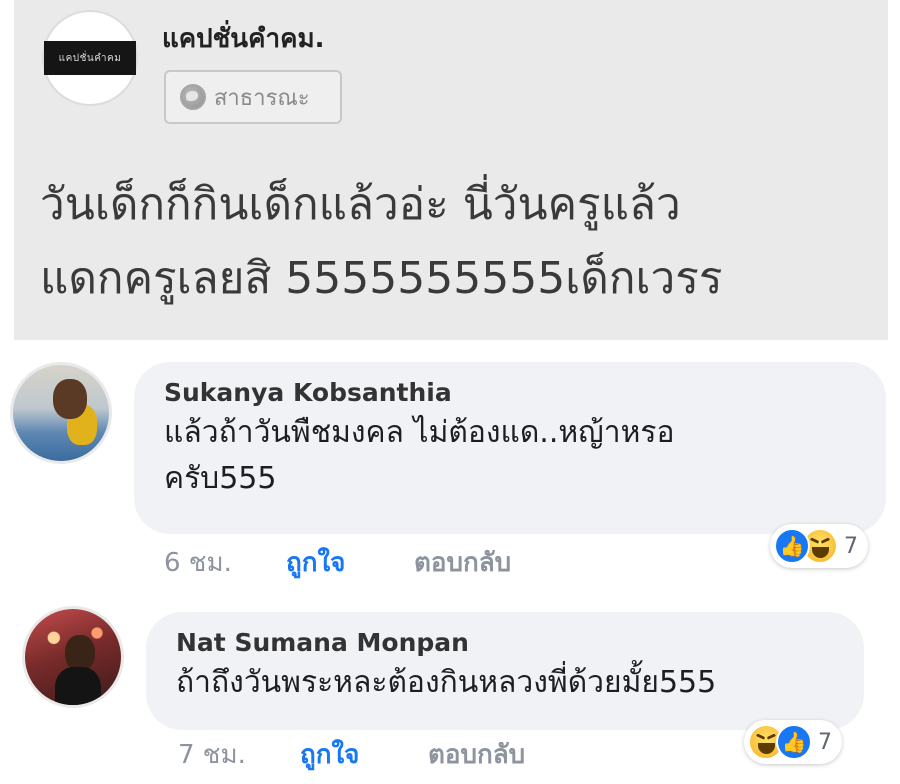  Describe the element at coordinates (262, 98) in the screenshot. I see `privacy-label: สาธารณะ` at that location.